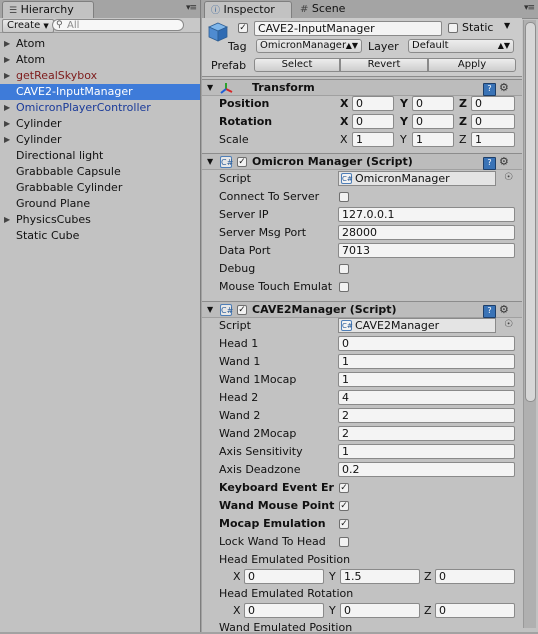 Image resolution: width=538 pixels, height=634 pixels. I want to click on head-rot-x-field: 0, so click(284, 610).